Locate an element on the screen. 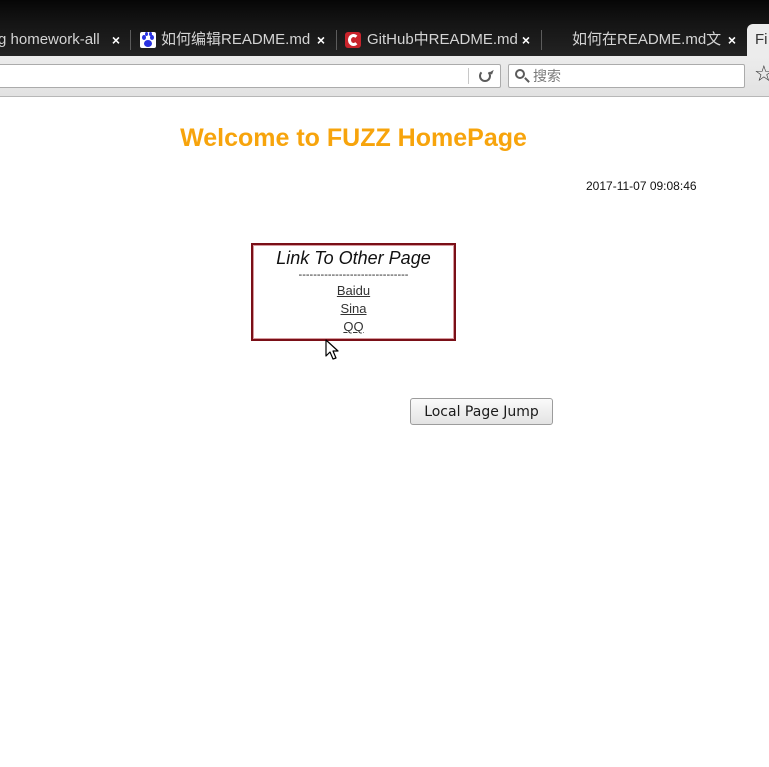 This screenshot has height=767, width=769. datetime-display: 2017-11-07 09:08:46 is located at coordinates (641, 186).